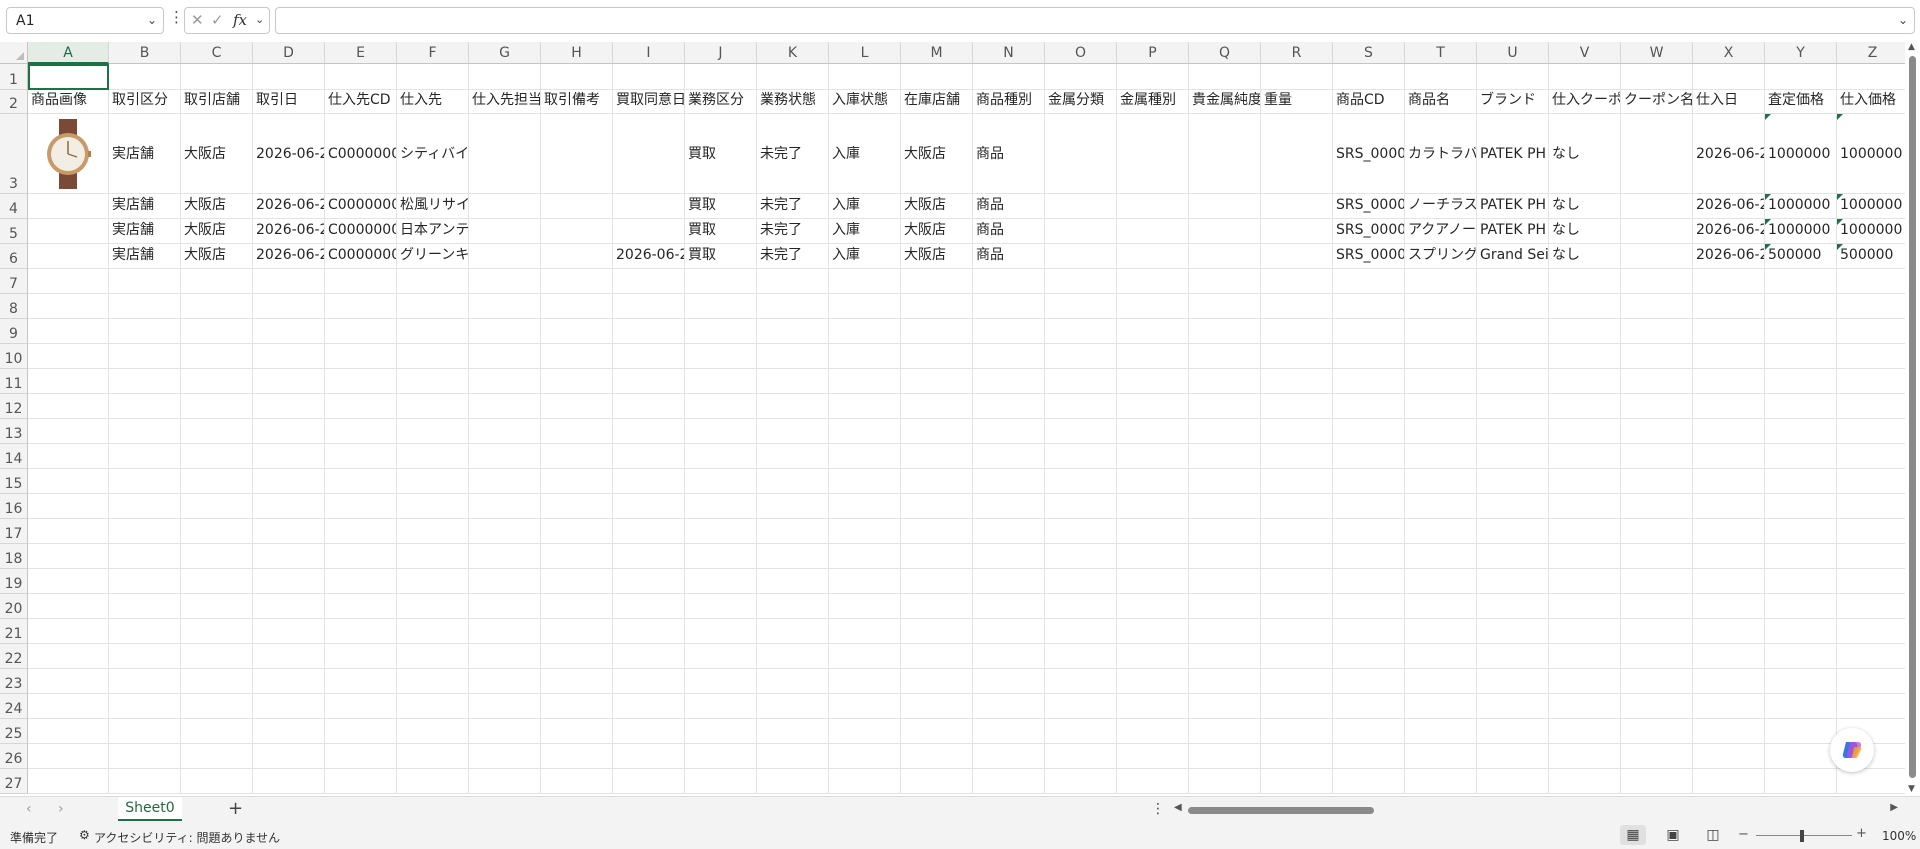 This screenshot has height=849, width=1920. I want to click on scroll-down-icon: ▼, so click(1911, 789).